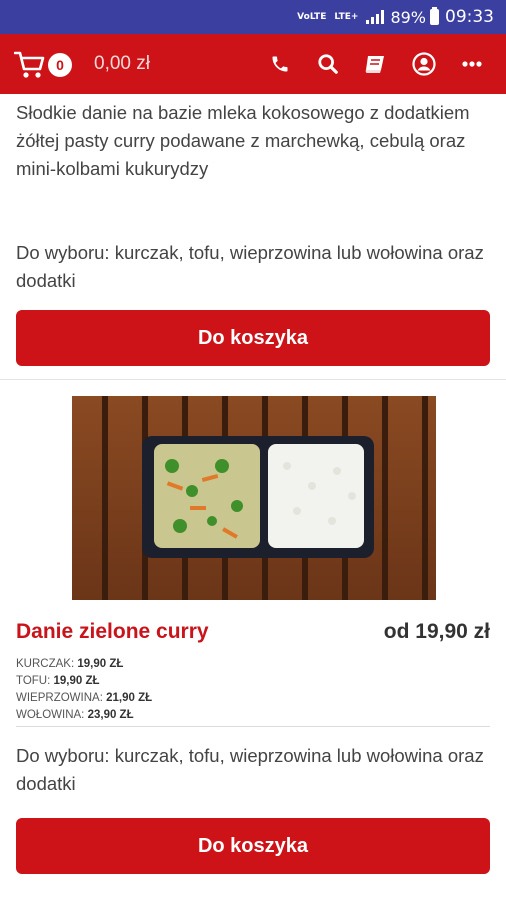 The image size is (506, 900). I want to click on divider, so click(253, 726).